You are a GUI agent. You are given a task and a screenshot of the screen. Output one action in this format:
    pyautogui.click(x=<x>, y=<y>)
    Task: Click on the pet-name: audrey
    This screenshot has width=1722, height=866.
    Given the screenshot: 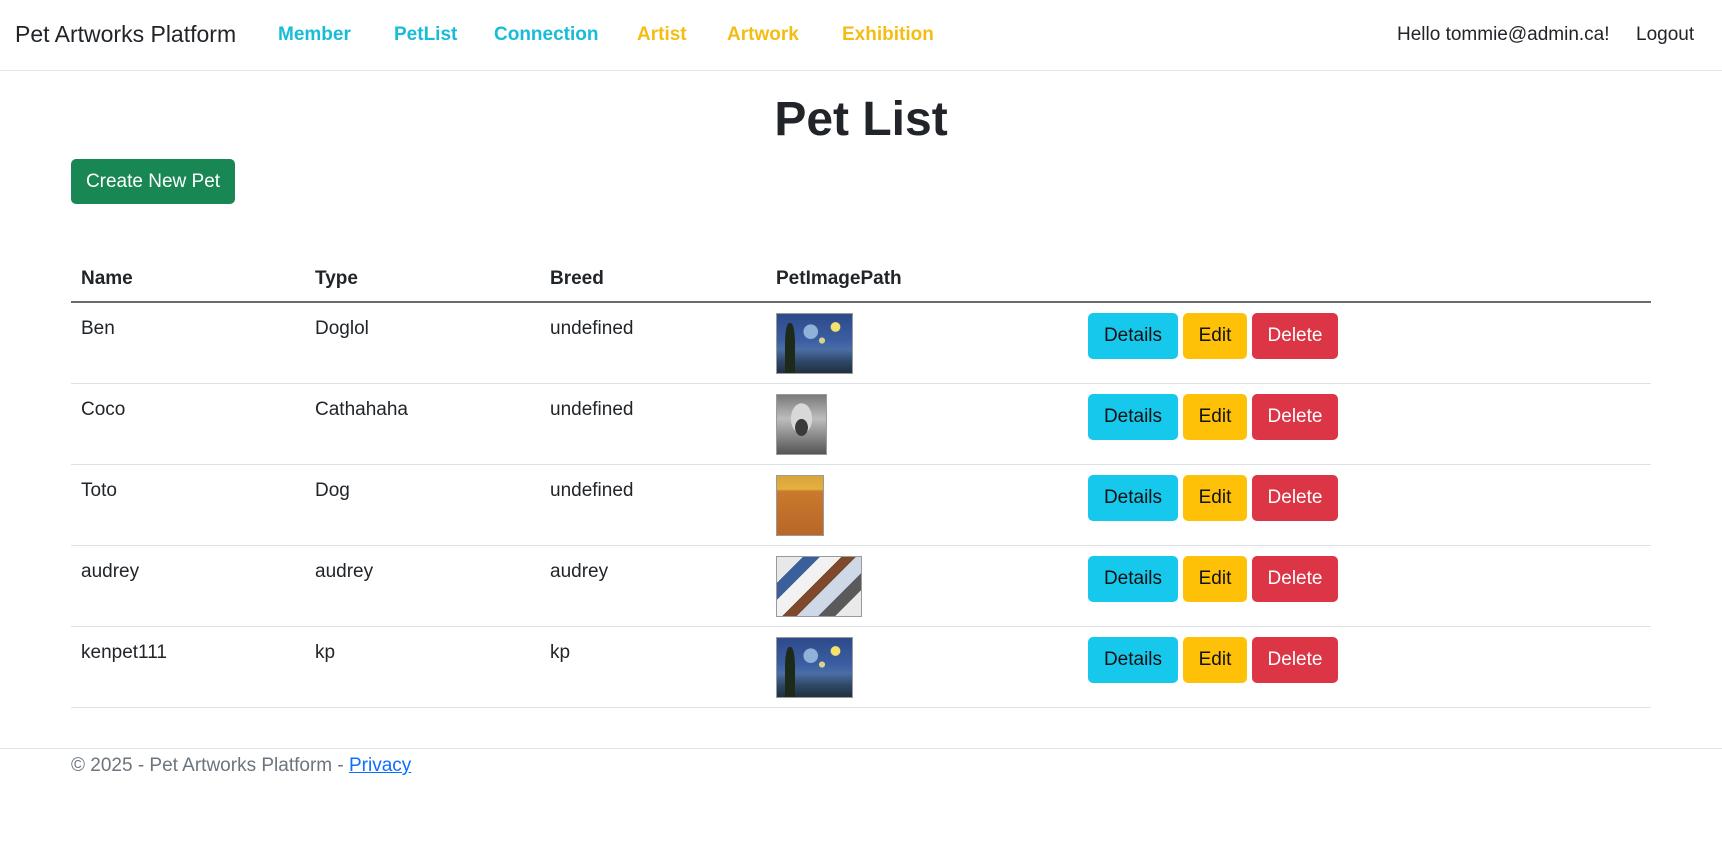 What is the action you would take?
    pyautogui.click(x=110, y=571)
    